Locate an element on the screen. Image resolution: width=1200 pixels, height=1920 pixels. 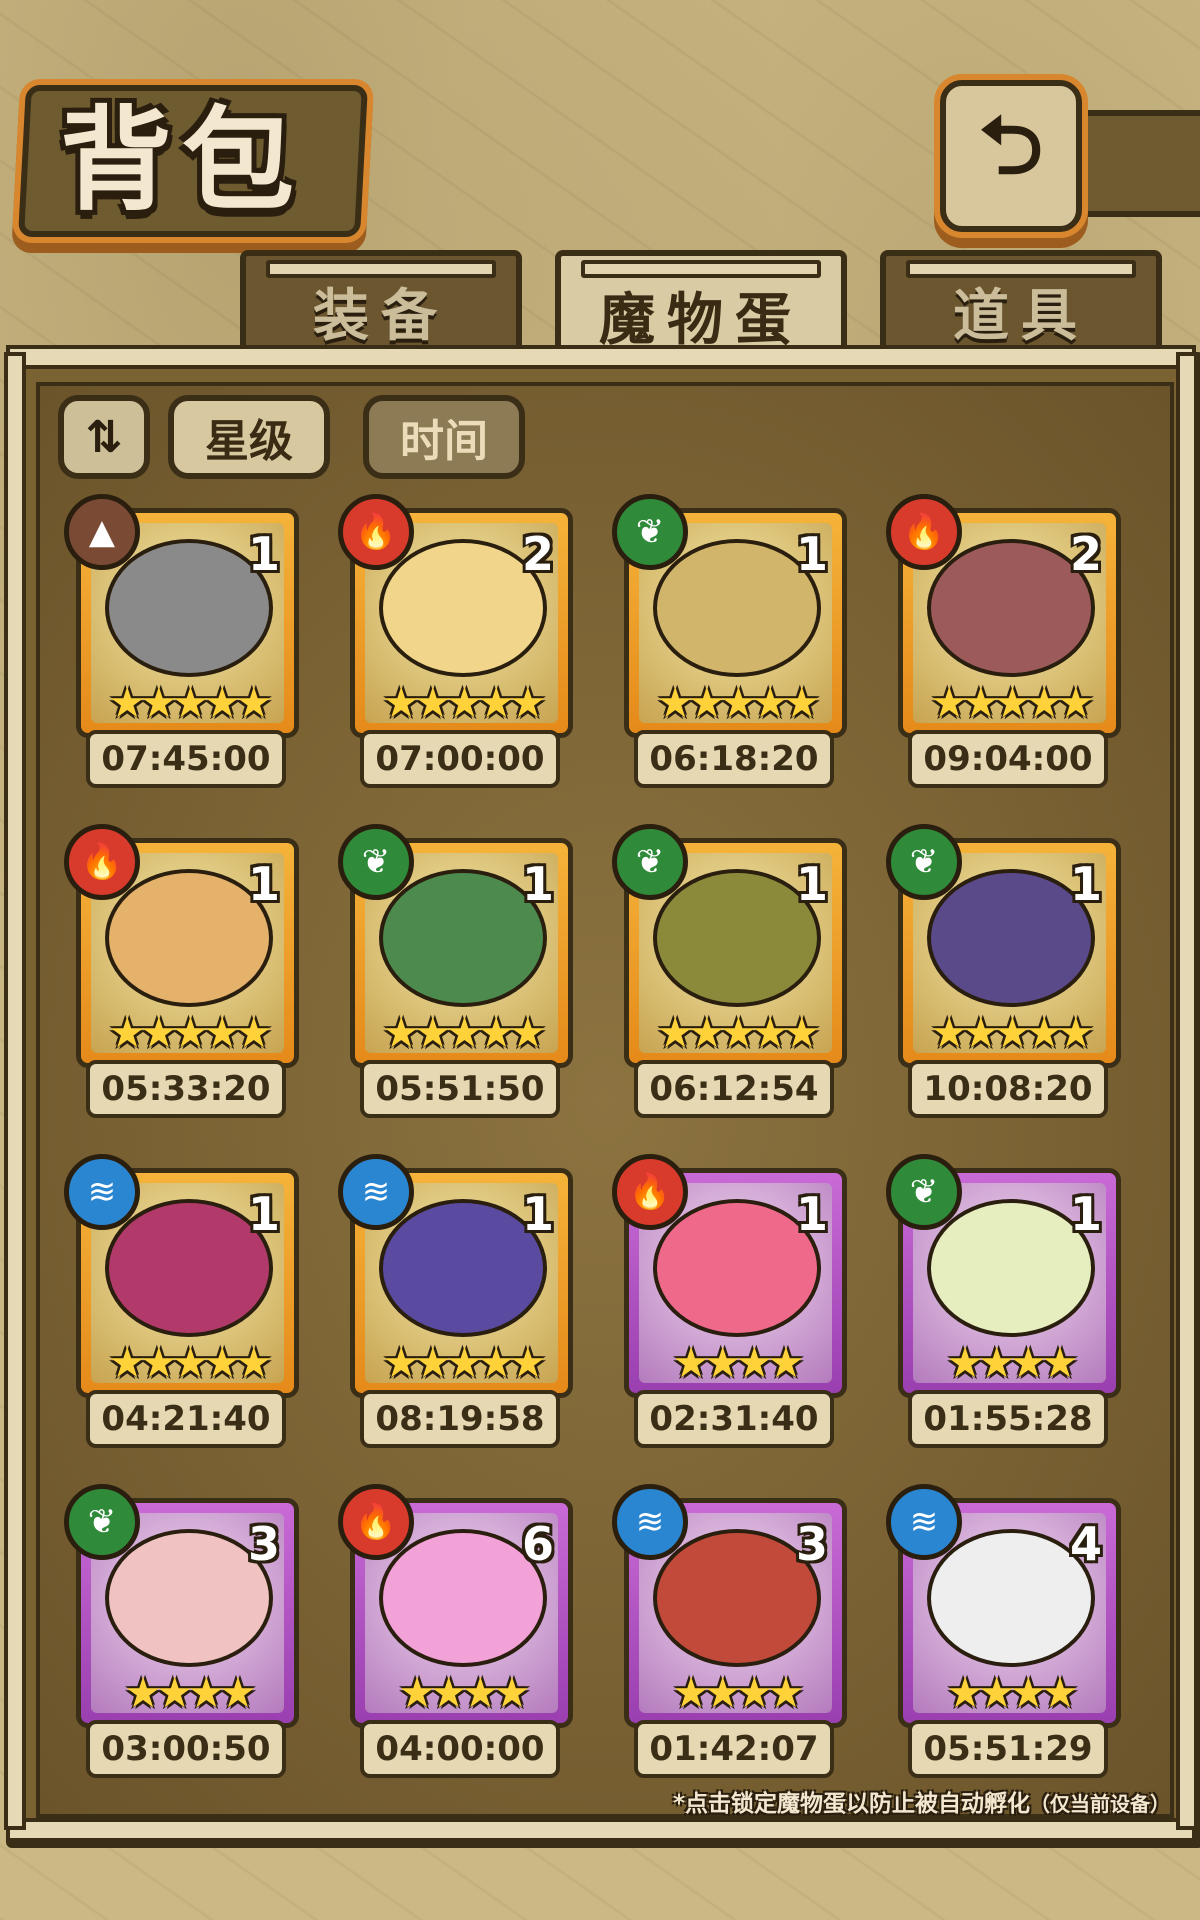
lock-hint-text: *点击锁定魔物蛋以防止被自动孵化 is located at coordinates (851, 1804).